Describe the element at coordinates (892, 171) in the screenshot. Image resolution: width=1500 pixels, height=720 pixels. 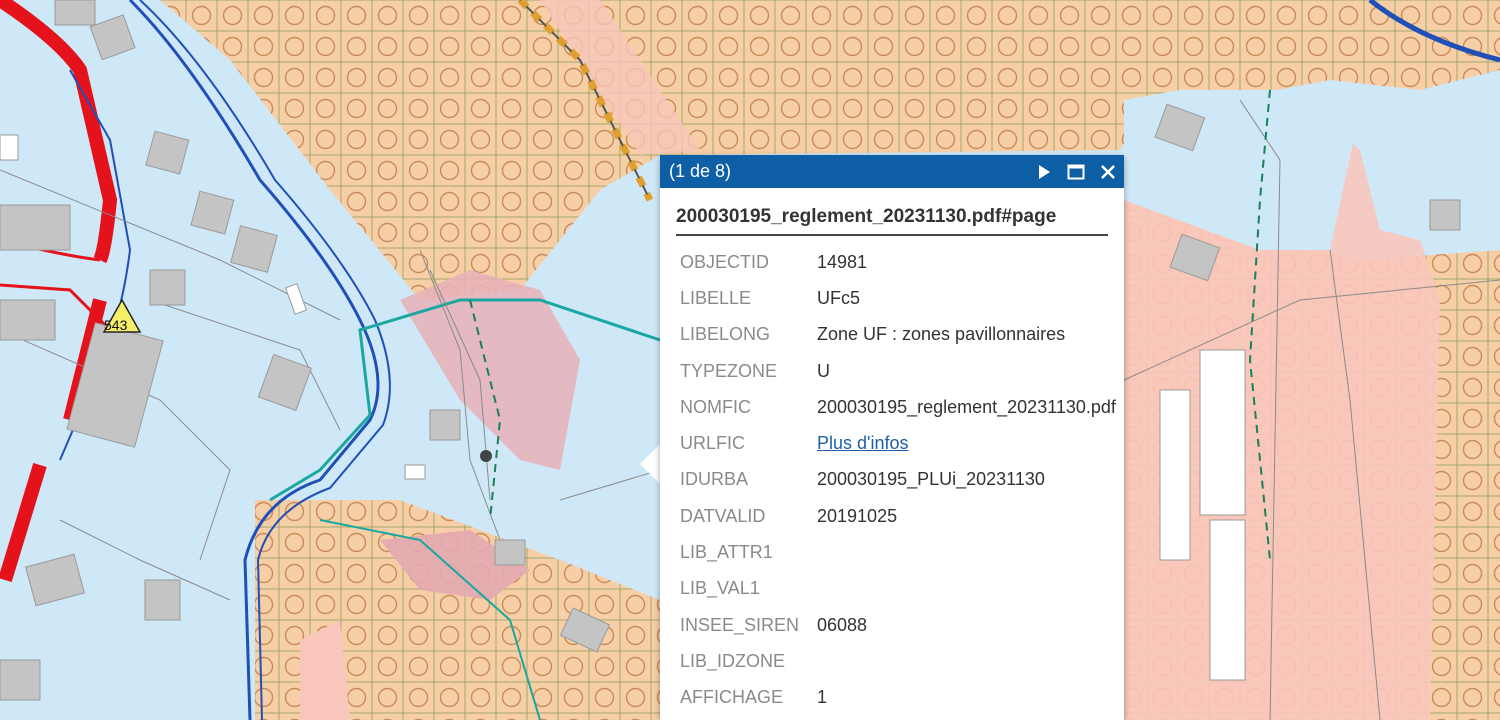
I see `popup-header: (1 de 8)` at that location.